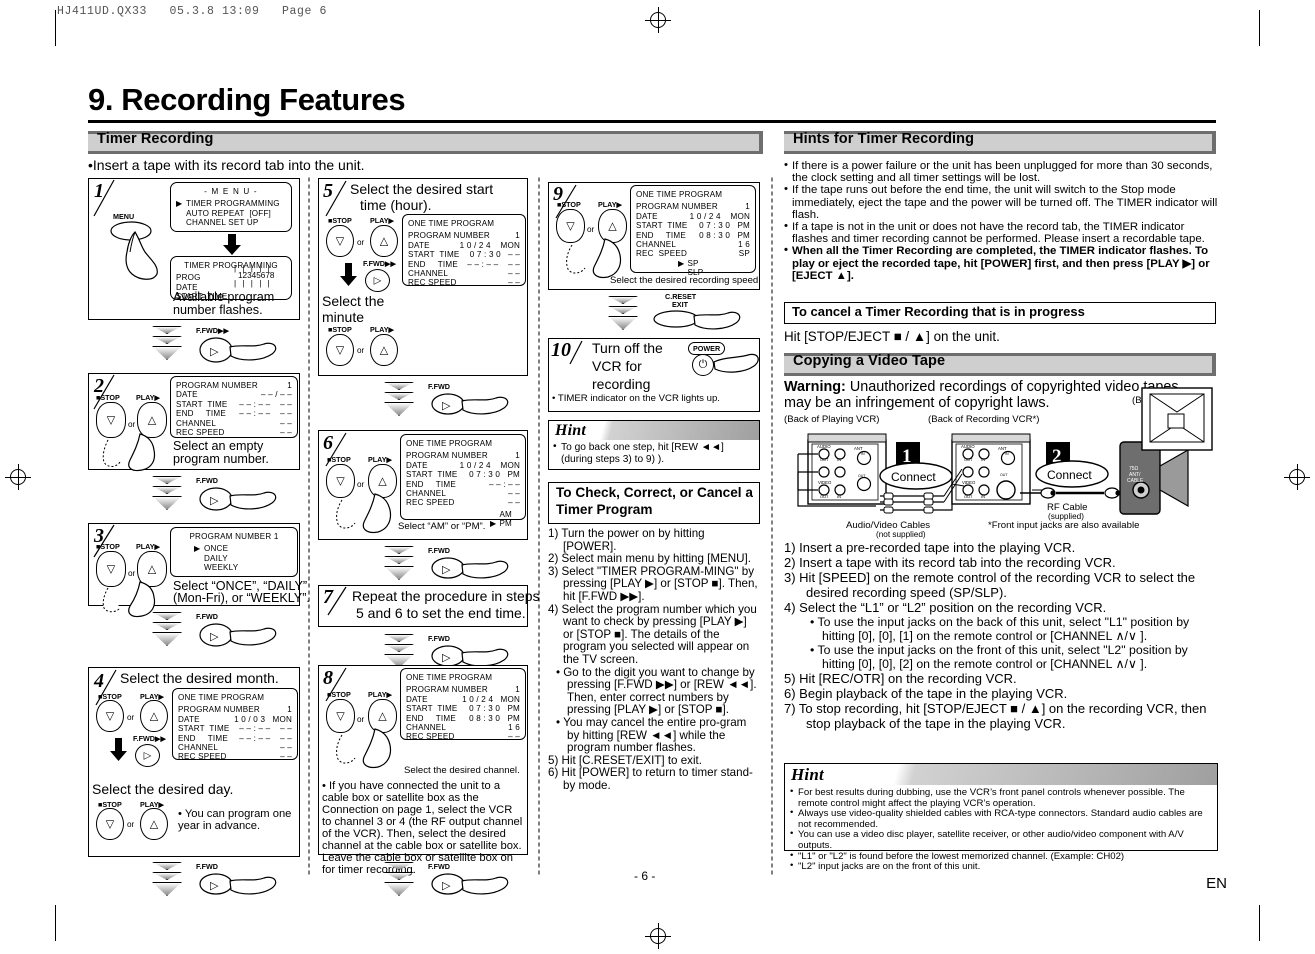  What do you see at coordinates (425, 142) in the screenshot?
I see `section-header-timer-recording: Timer Recording` at bounding box center [425, 142].